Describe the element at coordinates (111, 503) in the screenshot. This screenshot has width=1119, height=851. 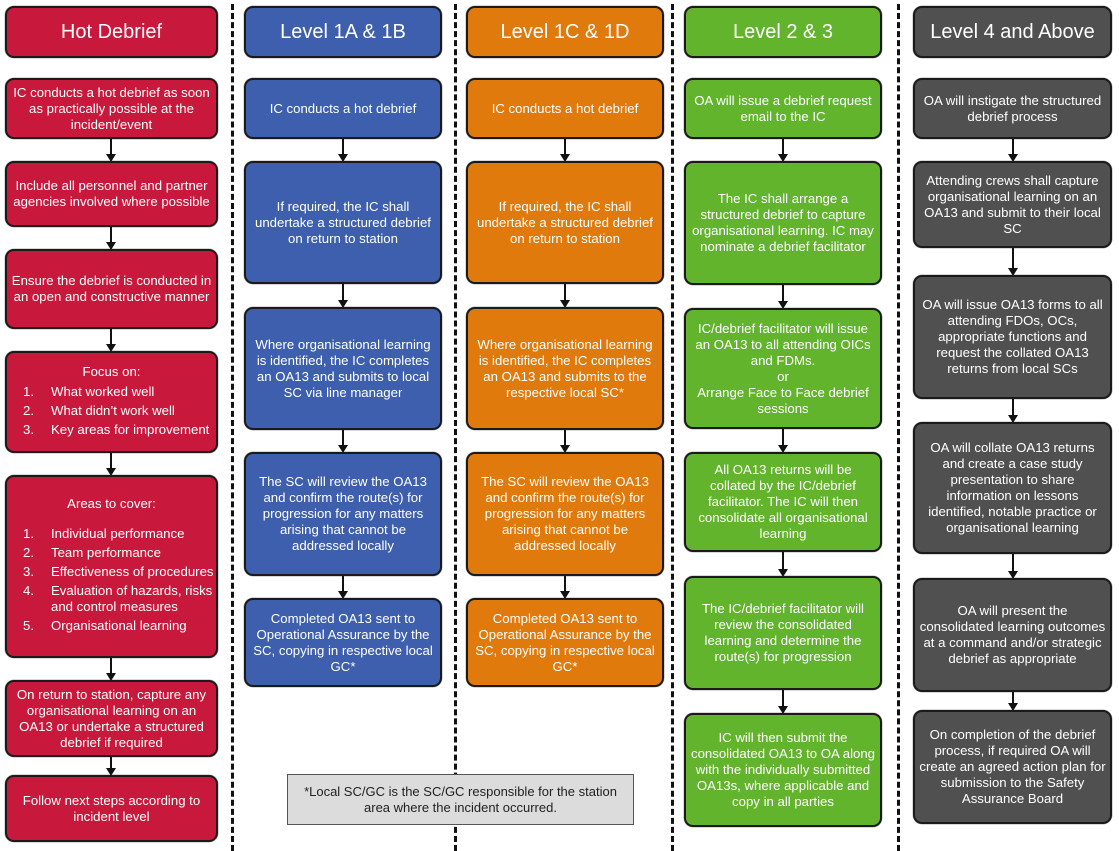
I see `step-heading: Areas to cover:` at that location.